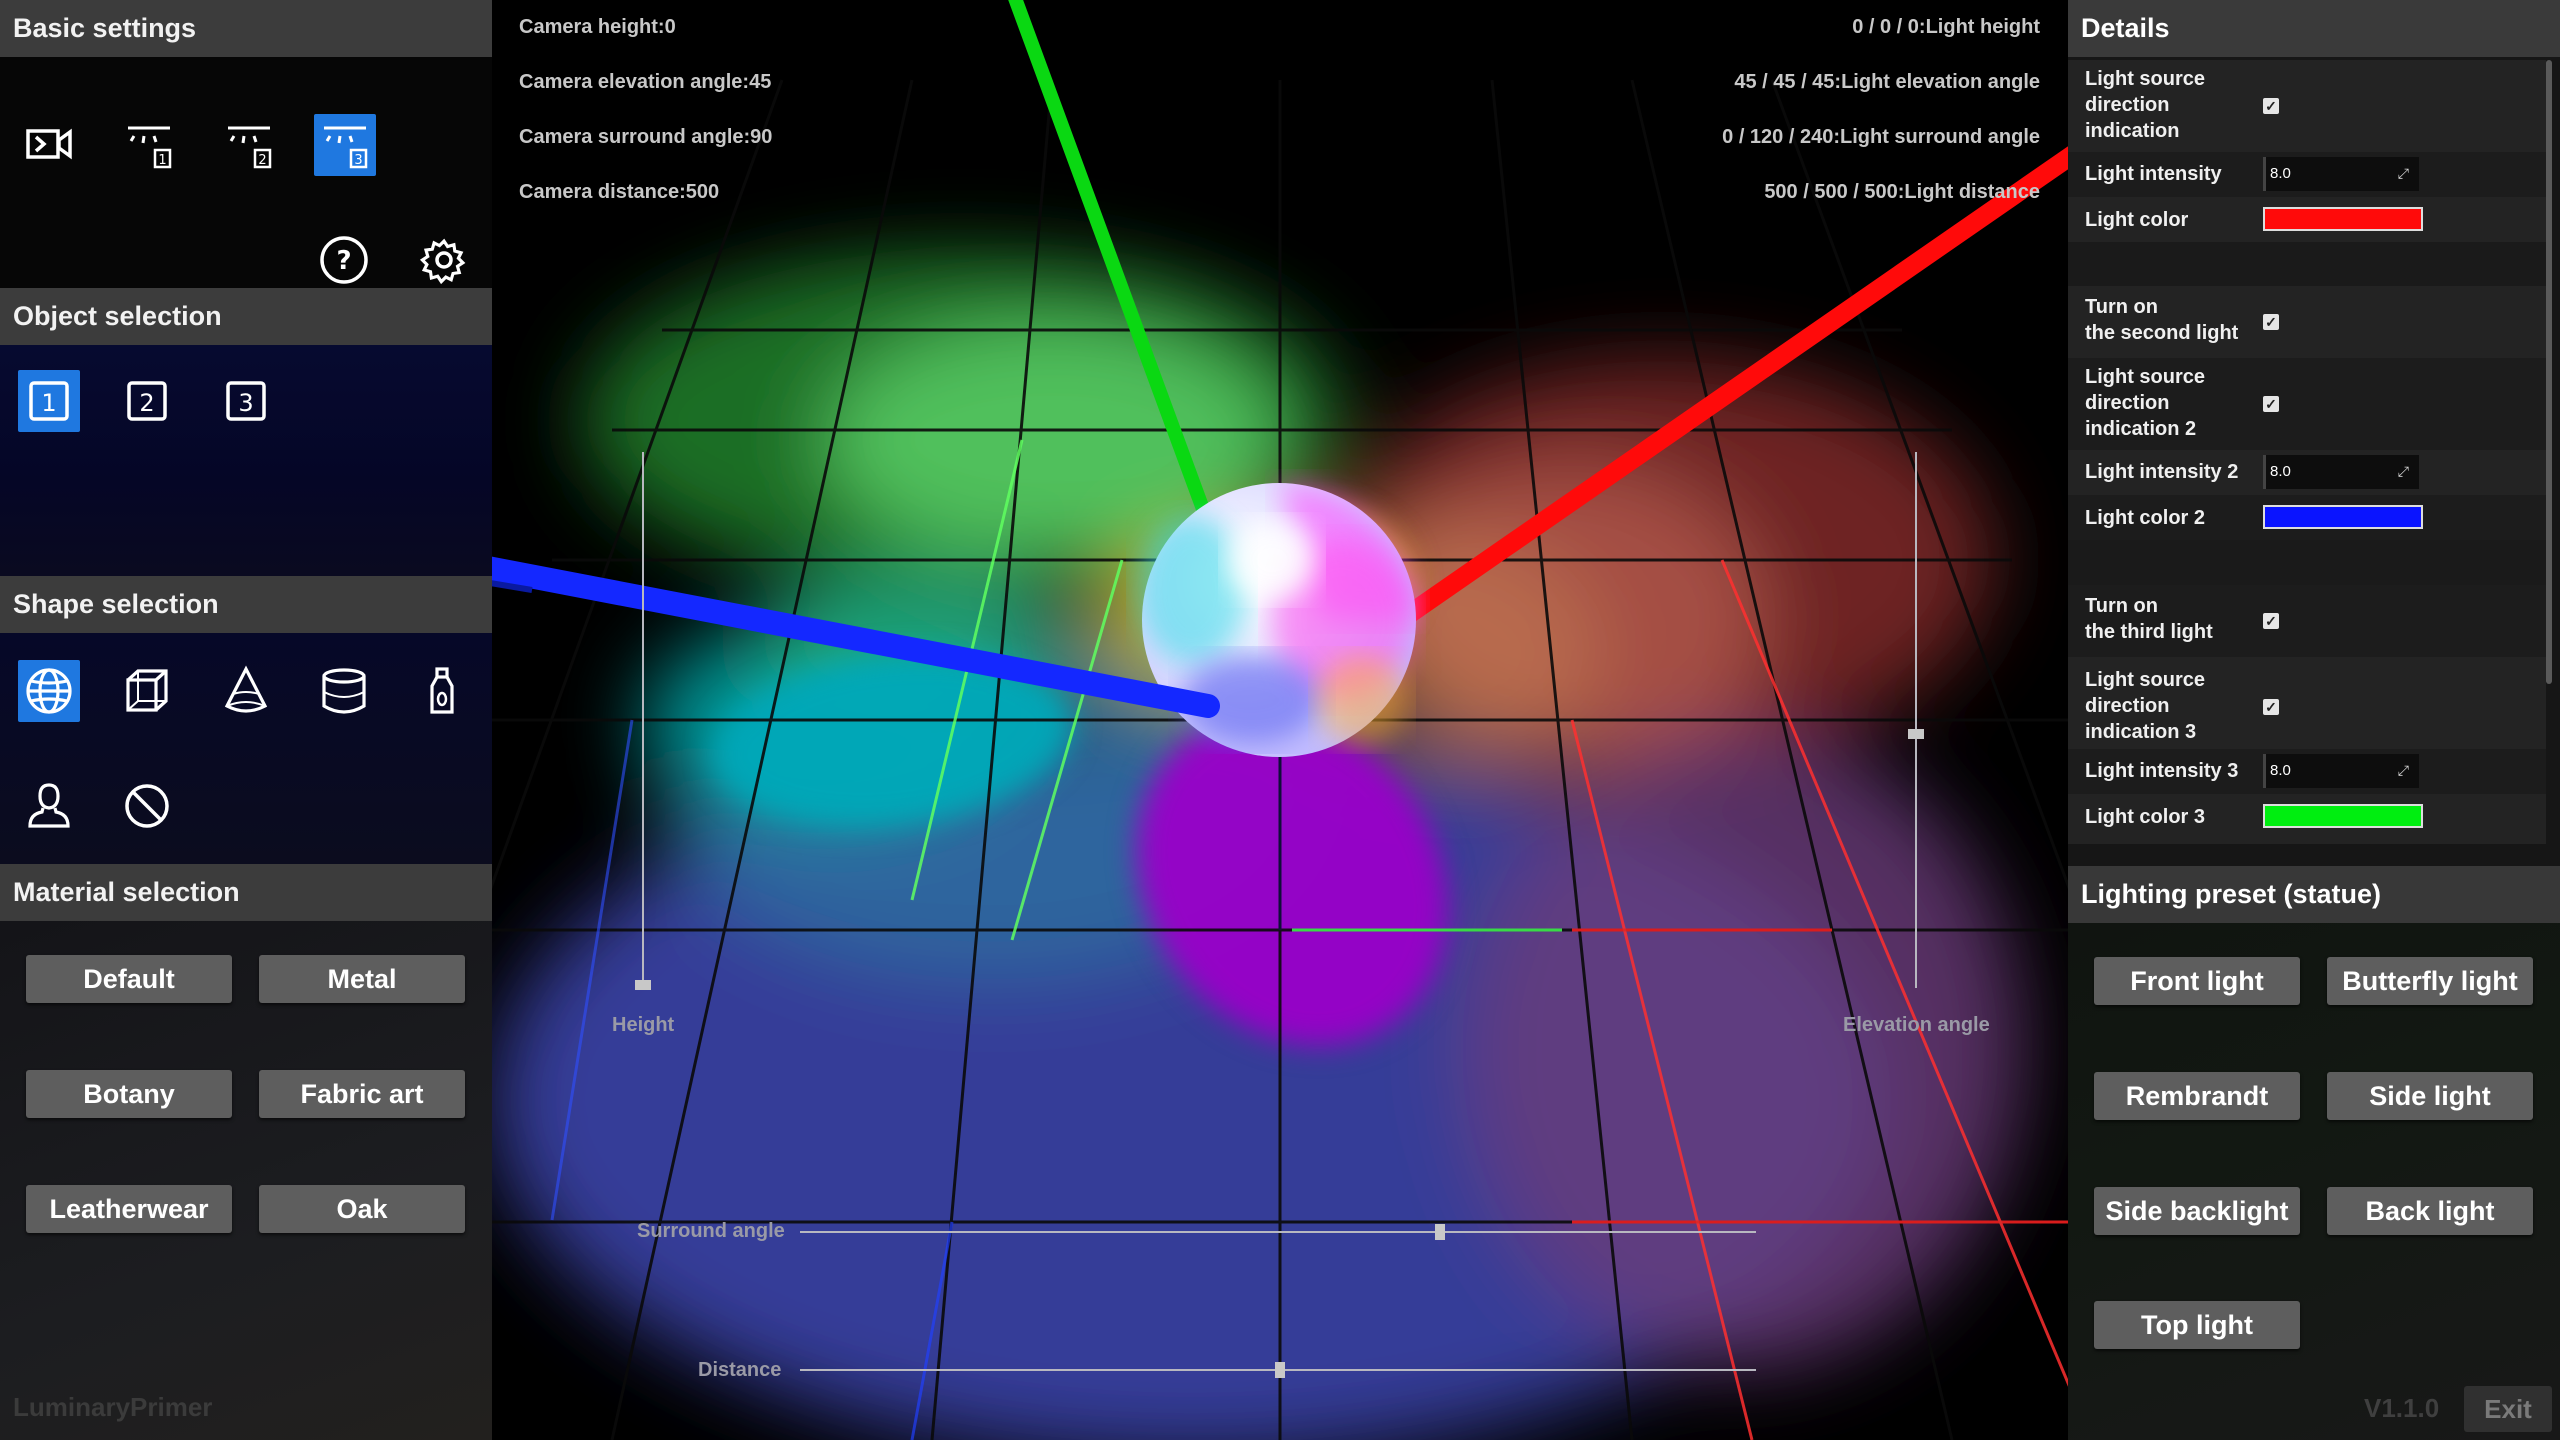 This screenshot has height=1440, width=2560. I want to click on material-metal-button: Metal, so click(362, 979).